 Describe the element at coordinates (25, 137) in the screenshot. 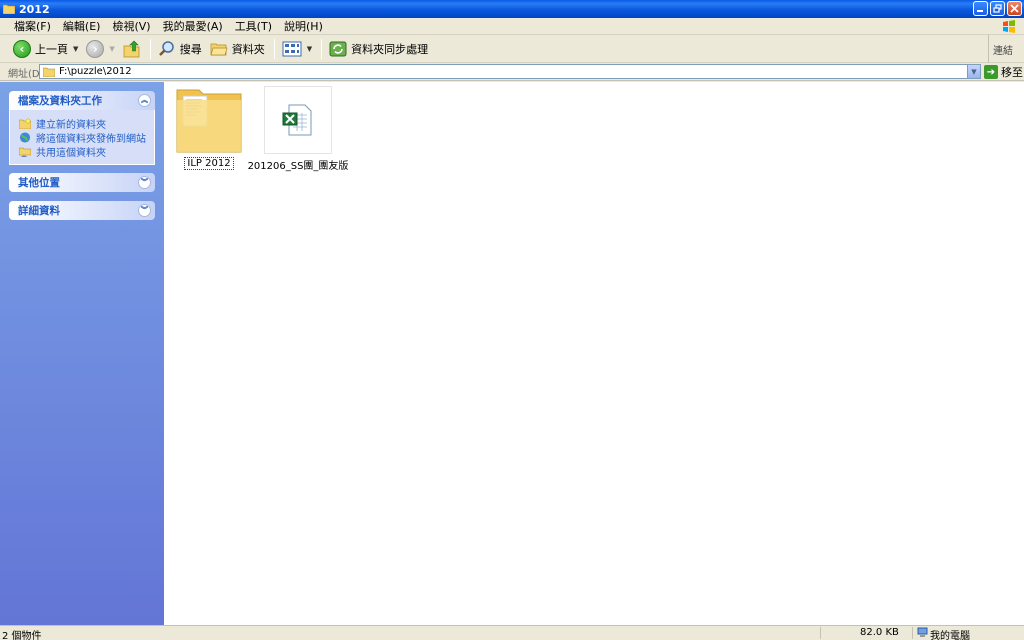

I see `globe-icon` at that location.